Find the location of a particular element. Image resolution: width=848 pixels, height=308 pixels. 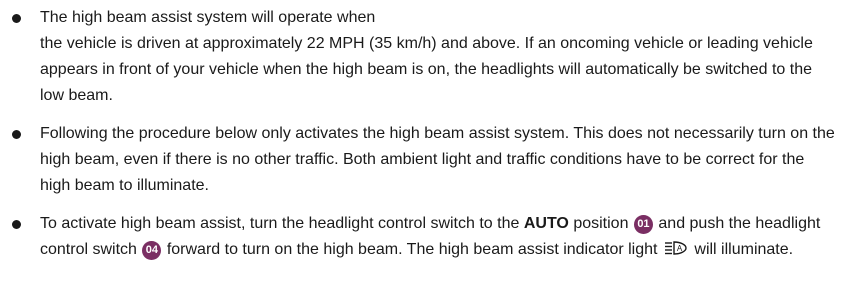

auto-position-label: AUTO is located at coordinates (546, 223).